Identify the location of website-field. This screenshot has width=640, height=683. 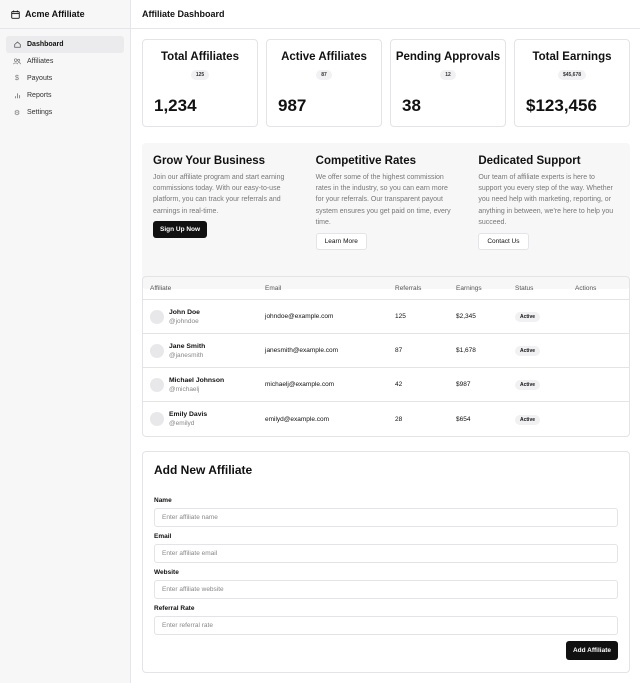
(386, 589).